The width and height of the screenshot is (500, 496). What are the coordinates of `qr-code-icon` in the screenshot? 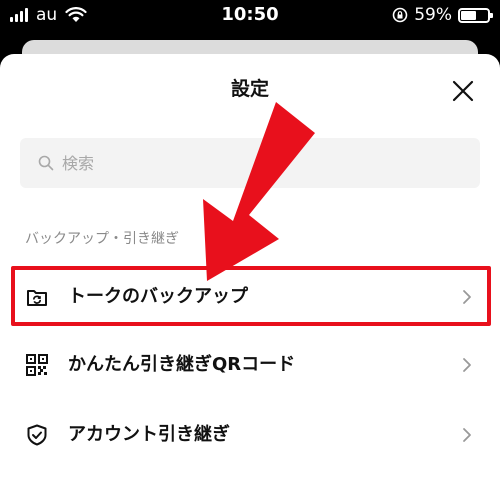 It's located at (37, 365).